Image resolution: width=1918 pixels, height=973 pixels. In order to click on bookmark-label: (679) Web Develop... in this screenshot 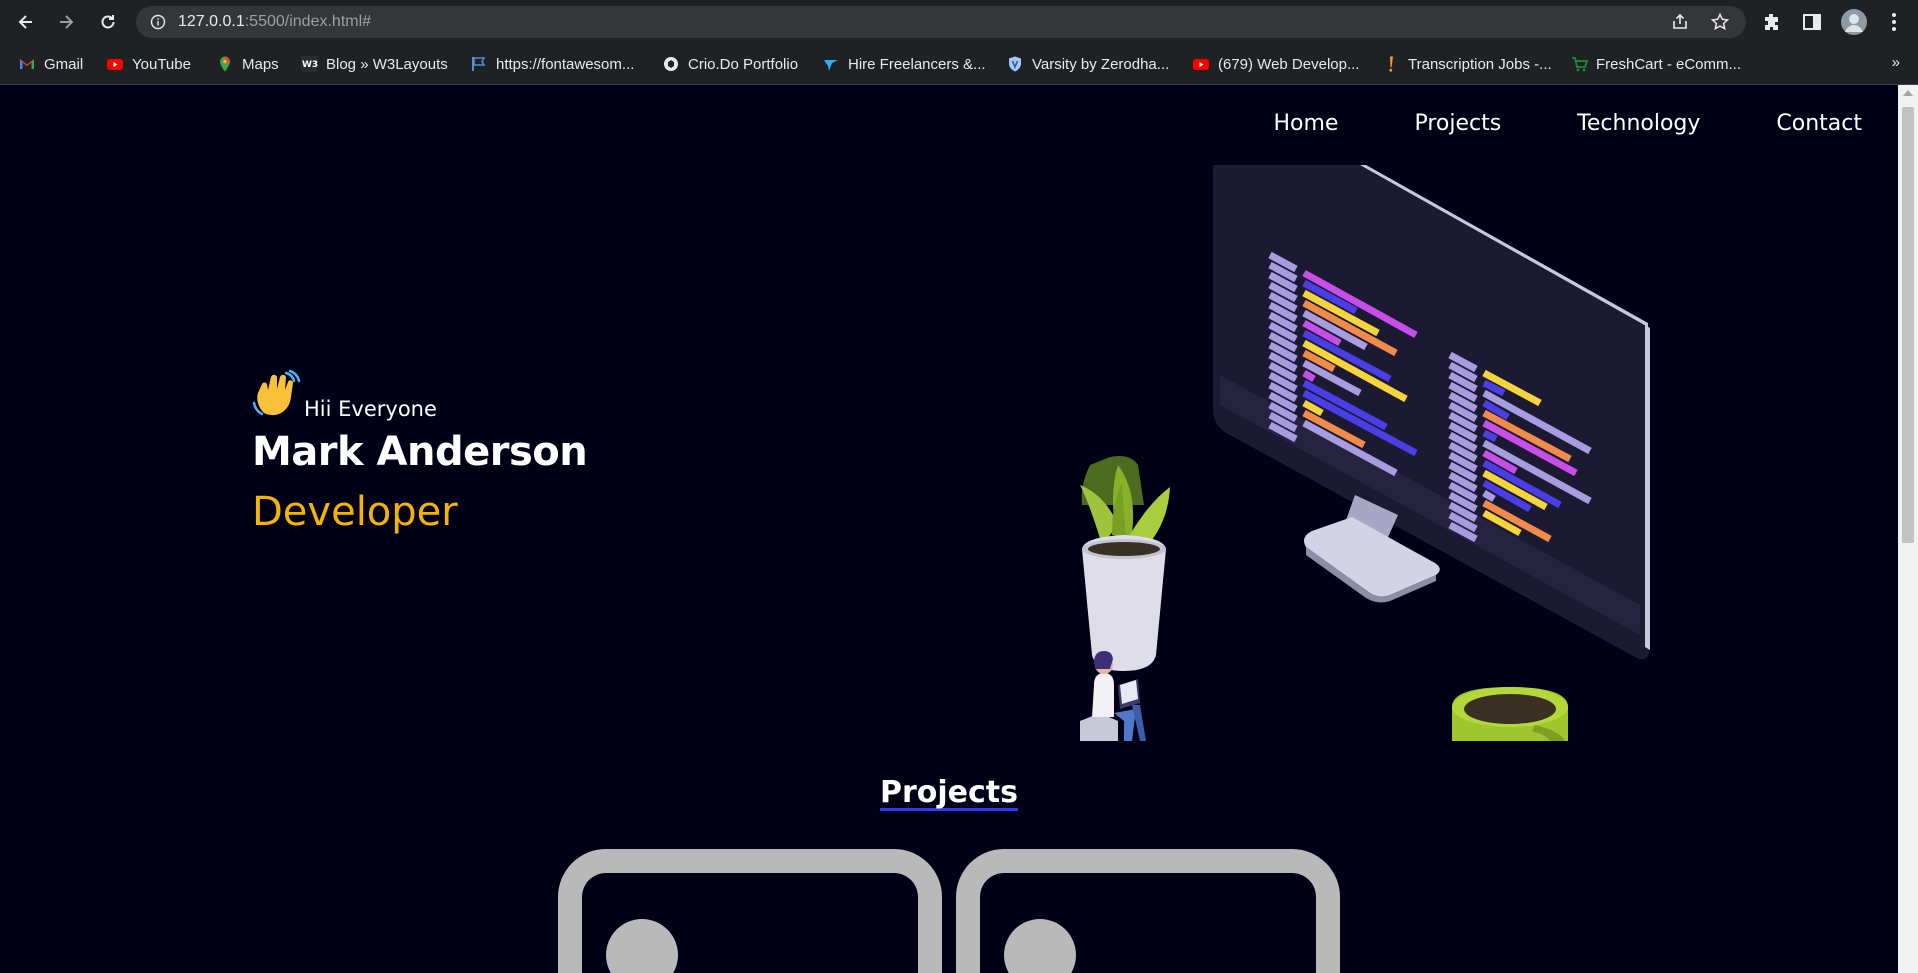, I will do `click(1289, 64)`.